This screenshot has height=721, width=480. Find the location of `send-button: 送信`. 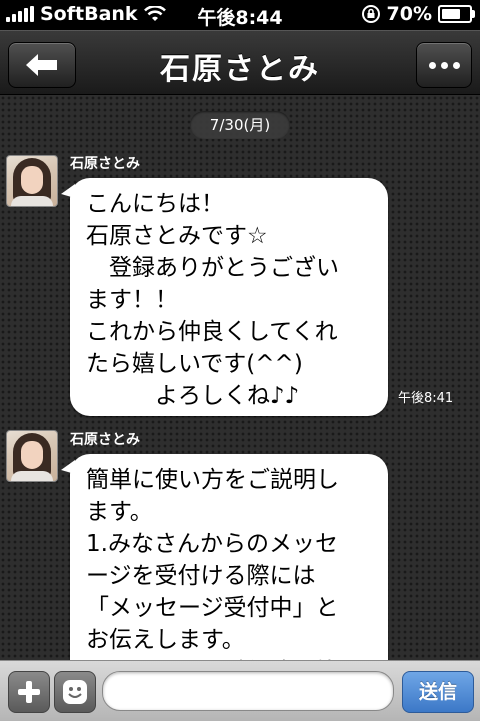

send-button: 送信 is located at coordinates (438, 692).